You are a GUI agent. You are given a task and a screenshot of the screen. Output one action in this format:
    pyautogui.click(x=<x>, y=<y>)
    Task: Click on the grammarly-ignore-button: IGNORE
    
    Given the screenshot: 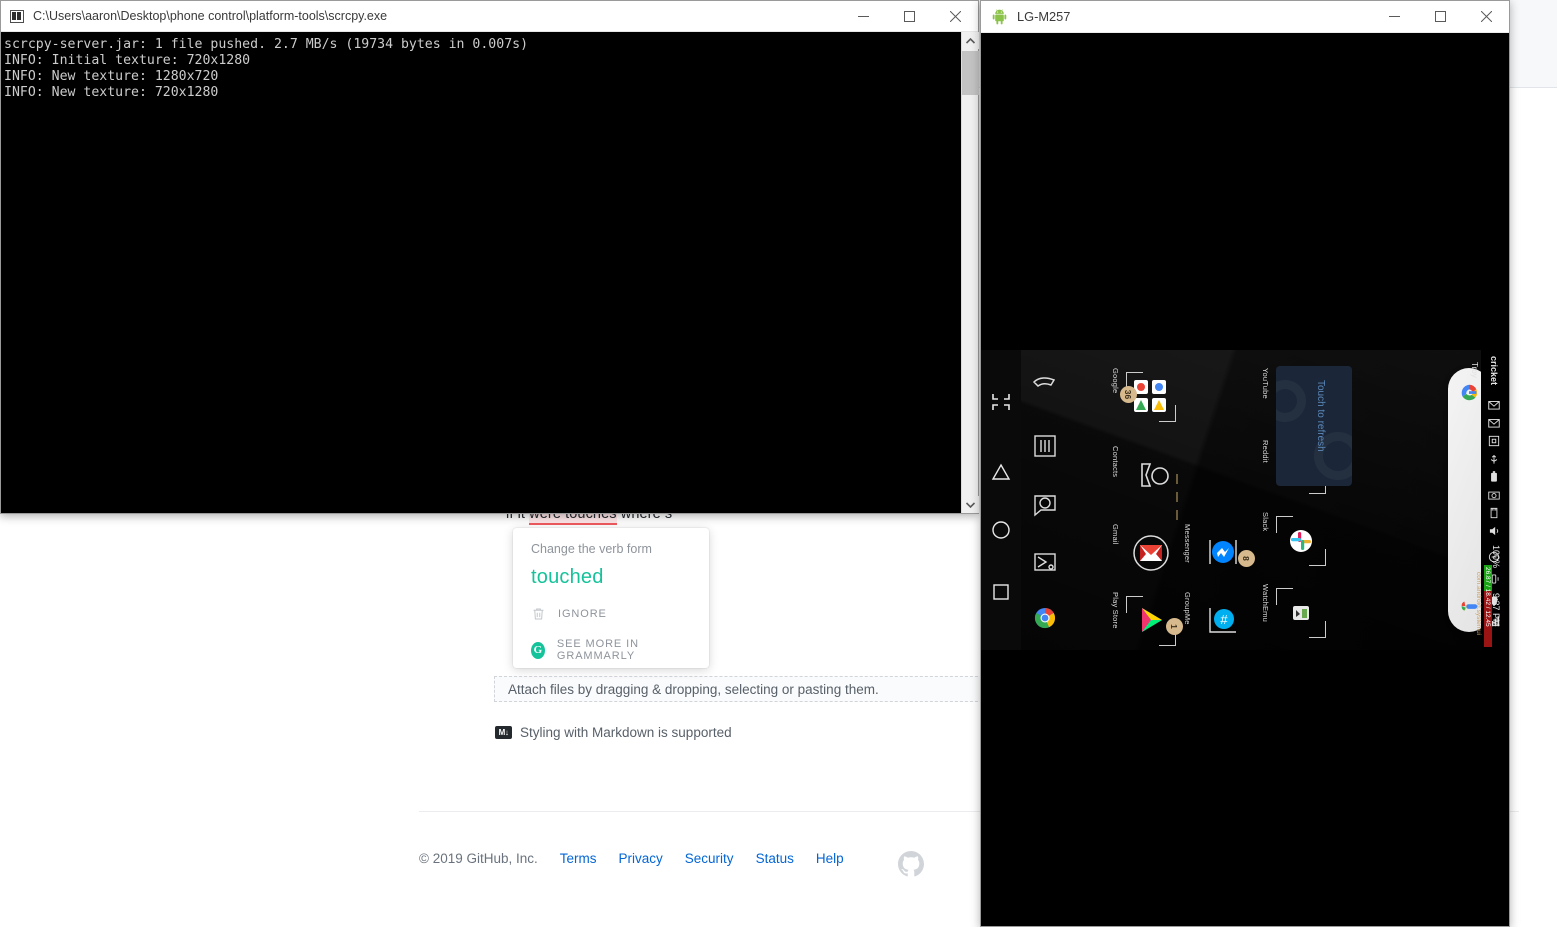 What is the action you would take?
    pyautogui.click(x=611, y=614)
    